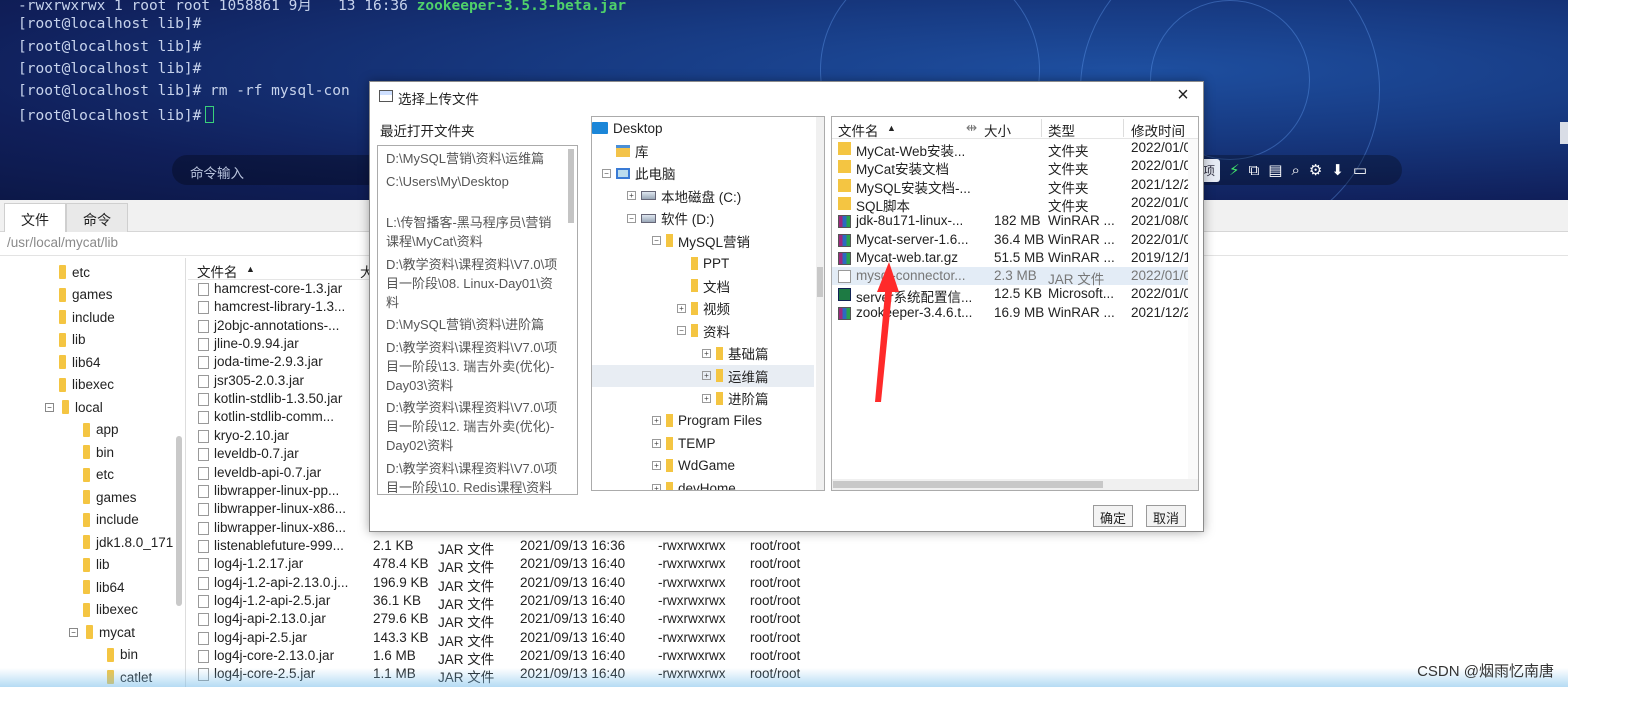 This screenshot has width=1646, height=721. What do you see at coordinates (703, 331) in the screenshot?
I see `folder-tree-item: − 资料` at bounding box center [703, 331].